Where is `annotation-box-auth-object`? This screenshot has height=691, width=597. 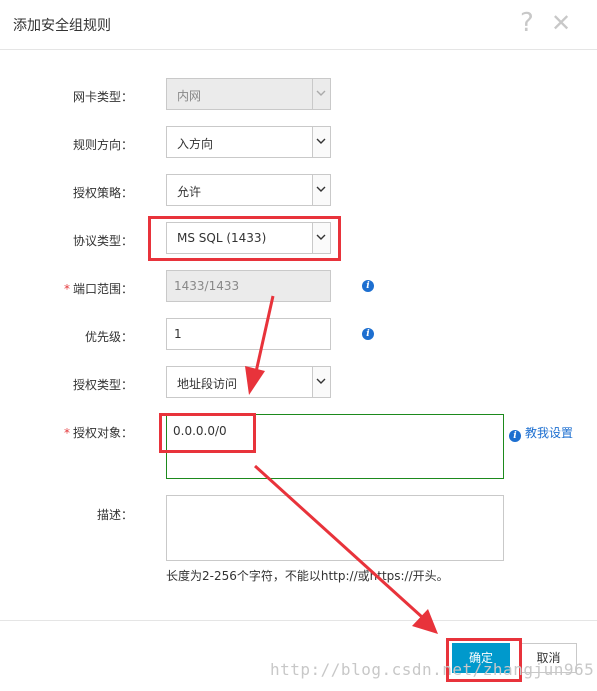
annotation-box-auth-object is located at coordinates (207, 433).